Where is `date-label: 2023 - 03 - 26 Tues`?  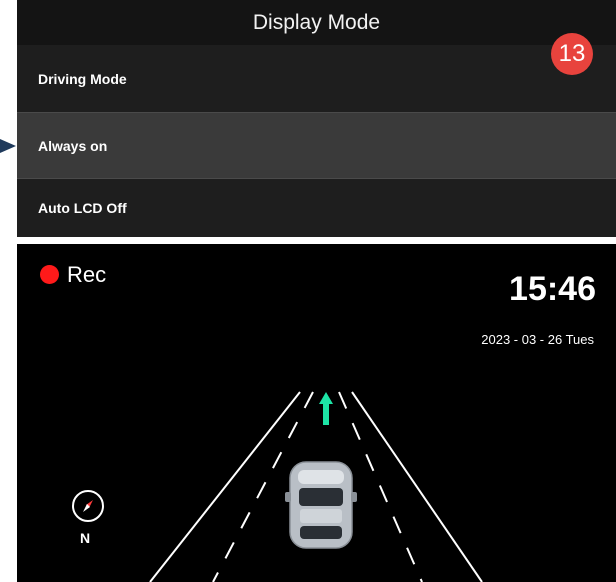 date-label: 2023 - 03 - 26 Tues is located at coordinates (537, 339).